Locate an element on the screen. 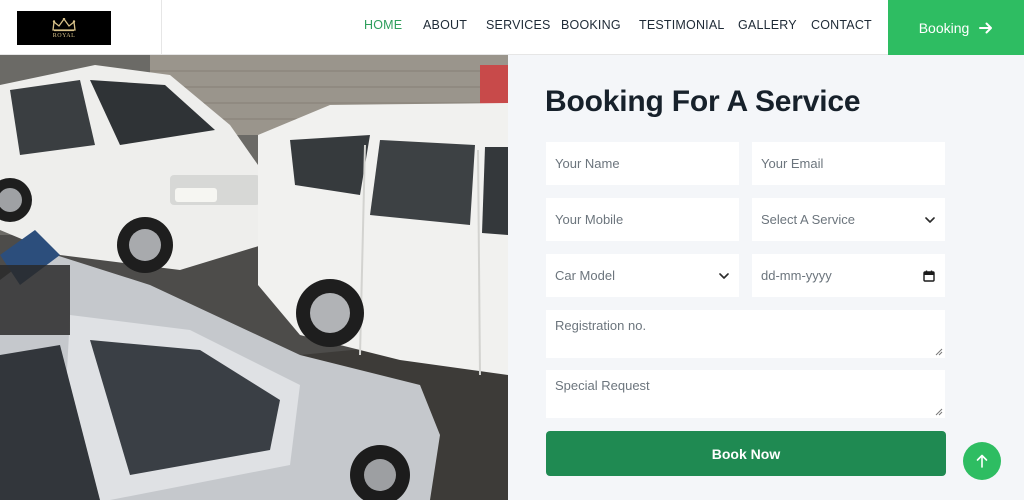 This screenshot has width=1024, height=500. nav-gallery: GALLERY is located at coordinates (767, 25).